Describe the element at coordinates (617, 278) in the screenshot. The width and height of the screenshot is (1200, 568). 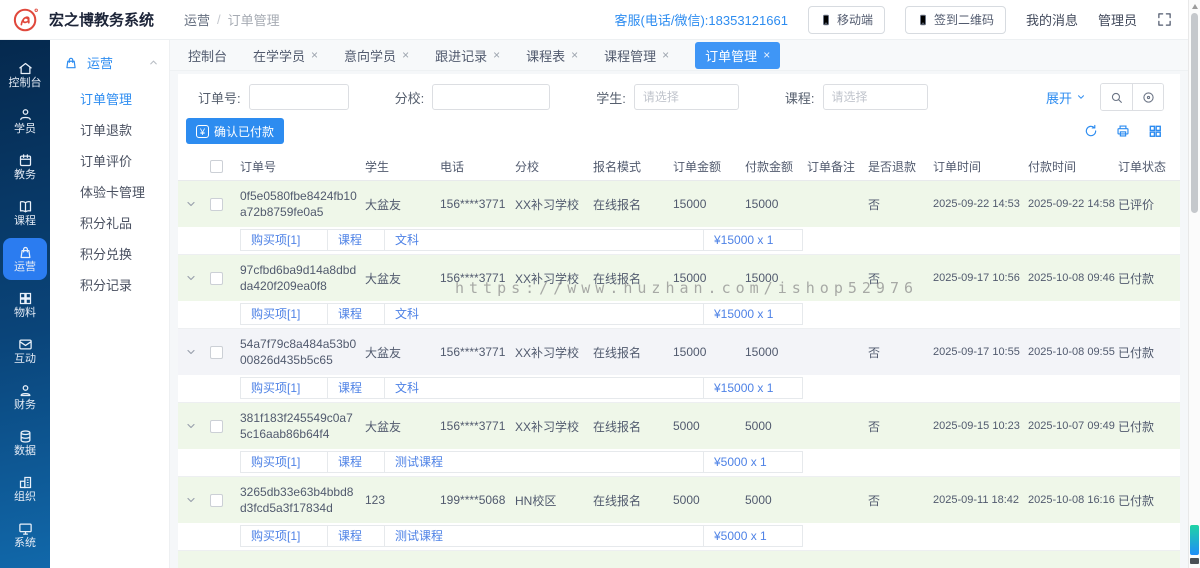
I see `signup-mode-cell: 在线报名` at that location.